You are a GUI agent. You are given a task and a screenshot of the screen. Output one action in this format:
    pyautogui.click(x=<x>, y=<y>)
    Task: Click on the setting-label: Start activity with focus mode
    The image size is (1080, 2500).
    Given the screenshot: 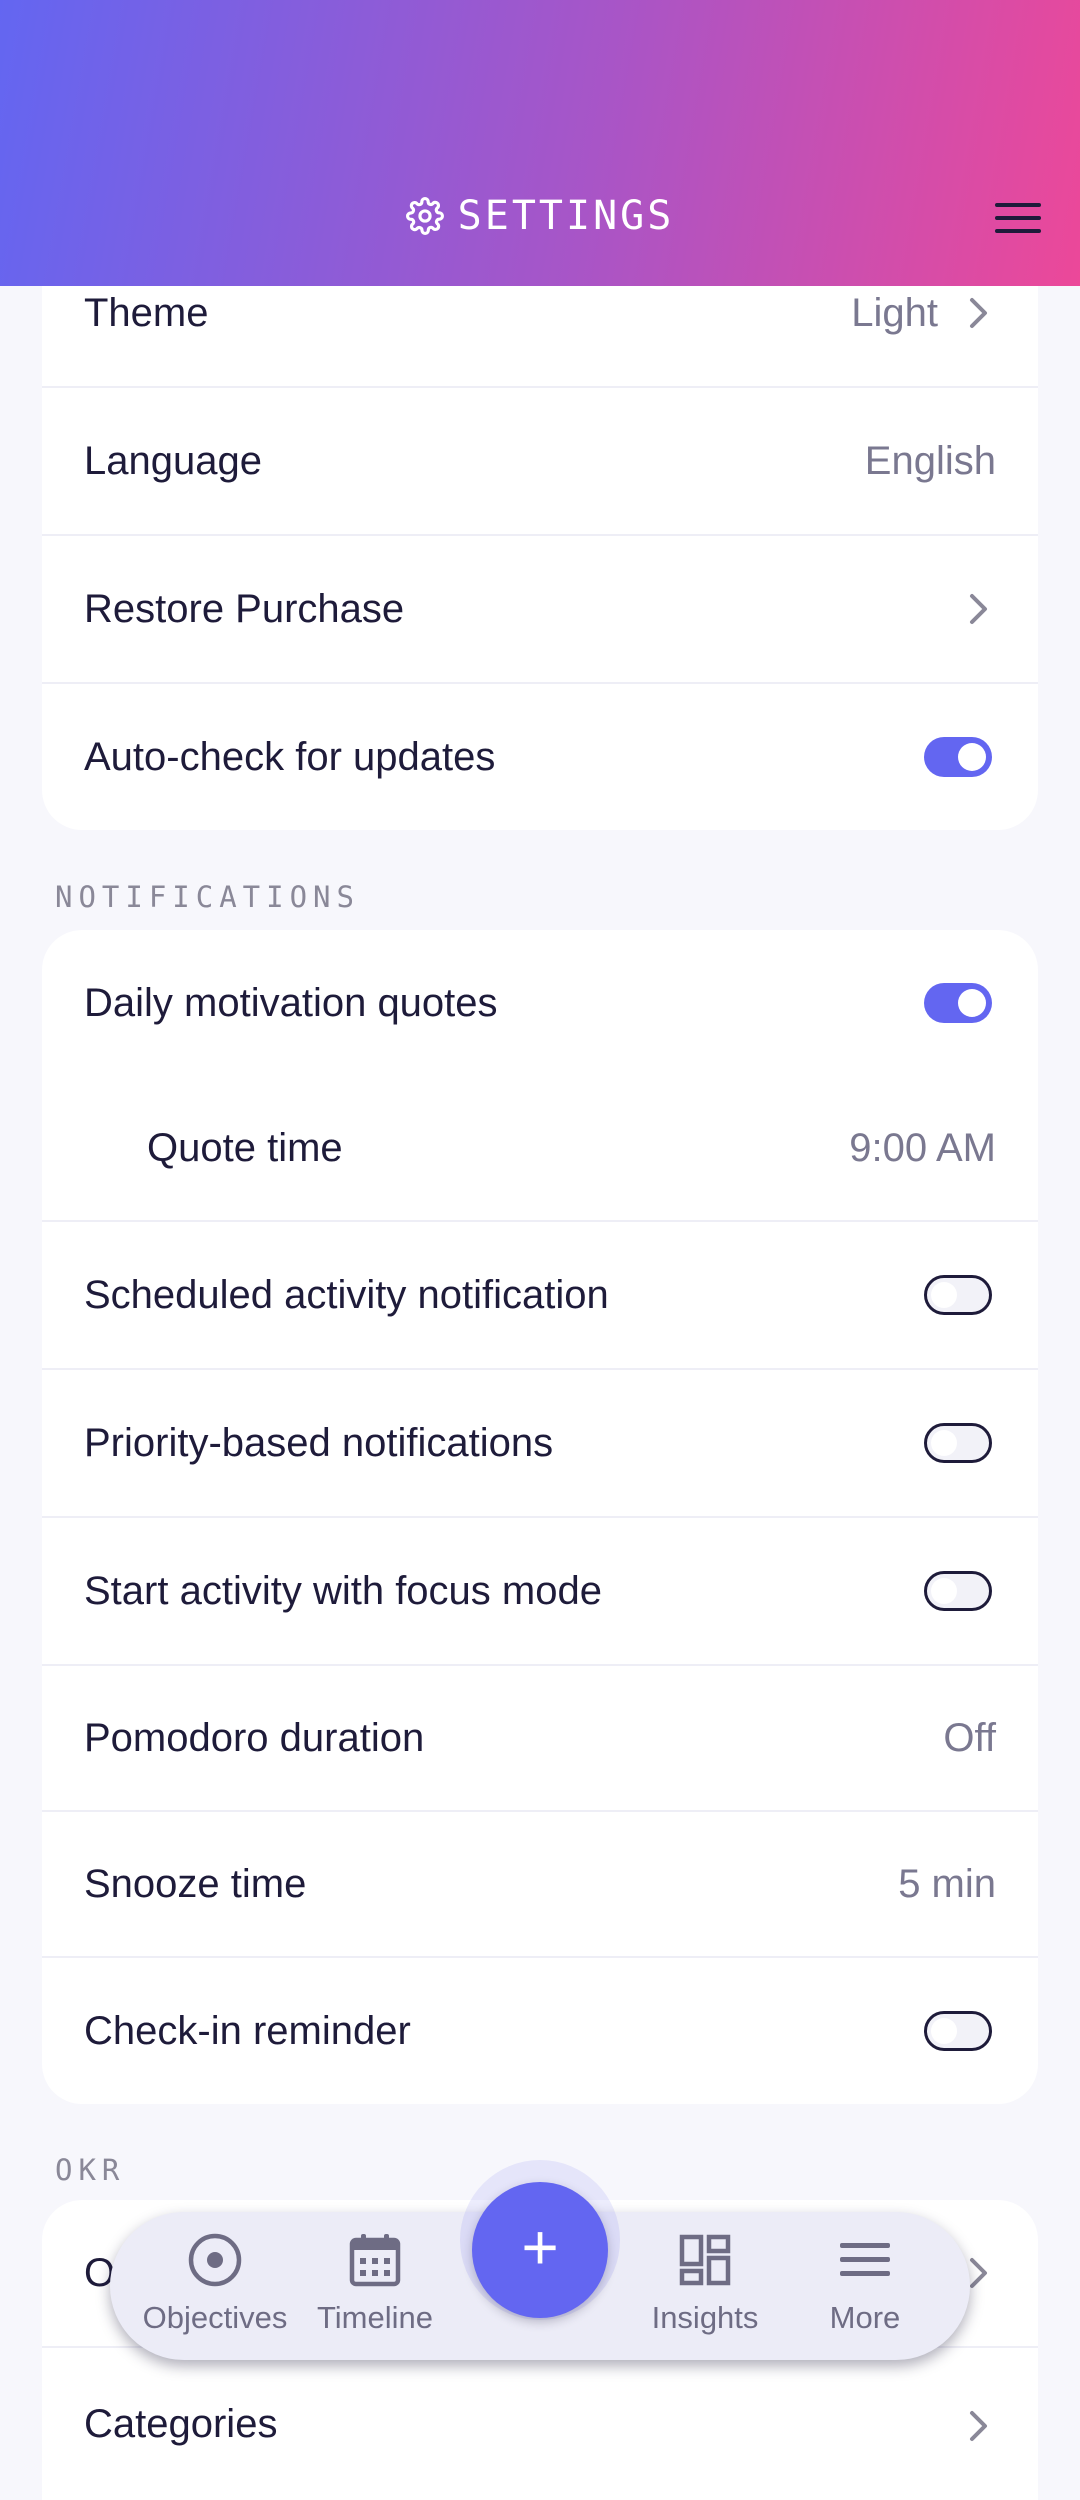 What is the action you would take?
    pyautogui.click(x=343, y=1590)
    